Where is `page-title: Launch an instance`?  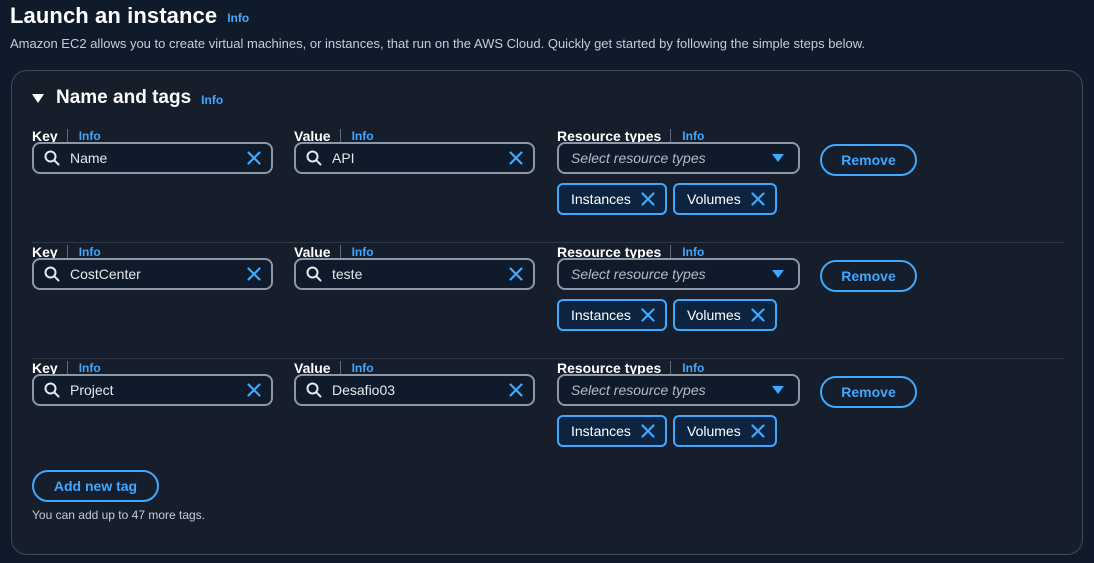
page-title: Launch an instance is located at coordinates (114, 15).